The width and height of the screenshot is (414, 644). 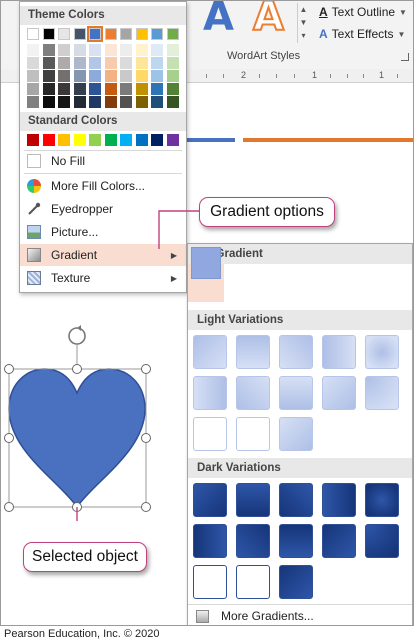 I want to click on heart-shape, so click(x=94, y=421).